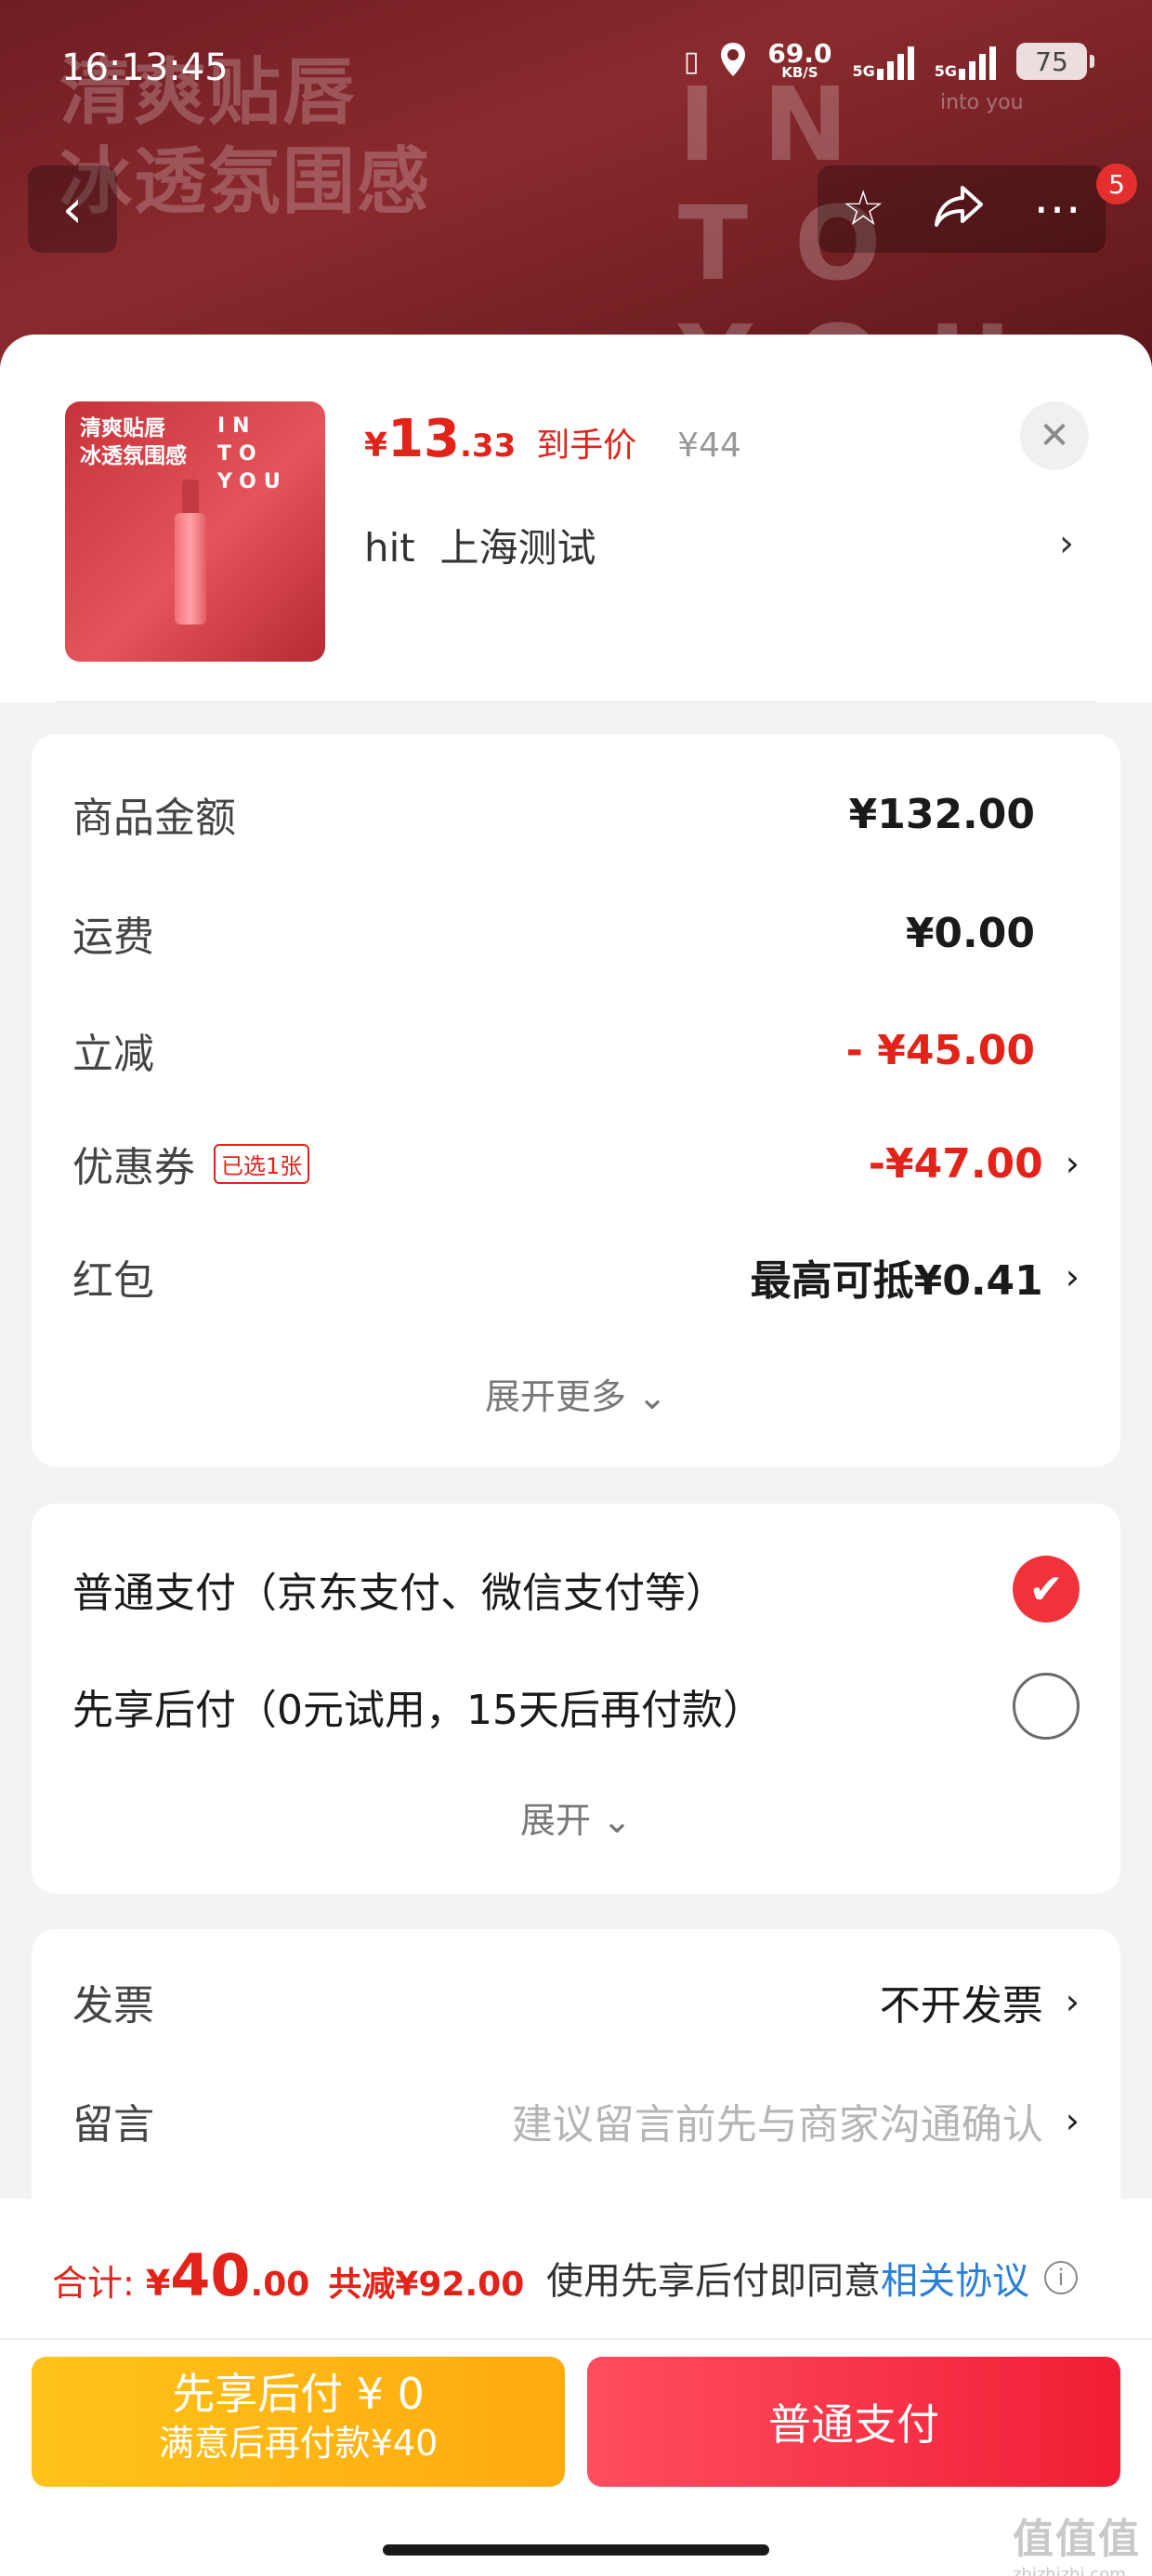  I want to click on row-value-wrap: ¥132.00, so click(964, 814).